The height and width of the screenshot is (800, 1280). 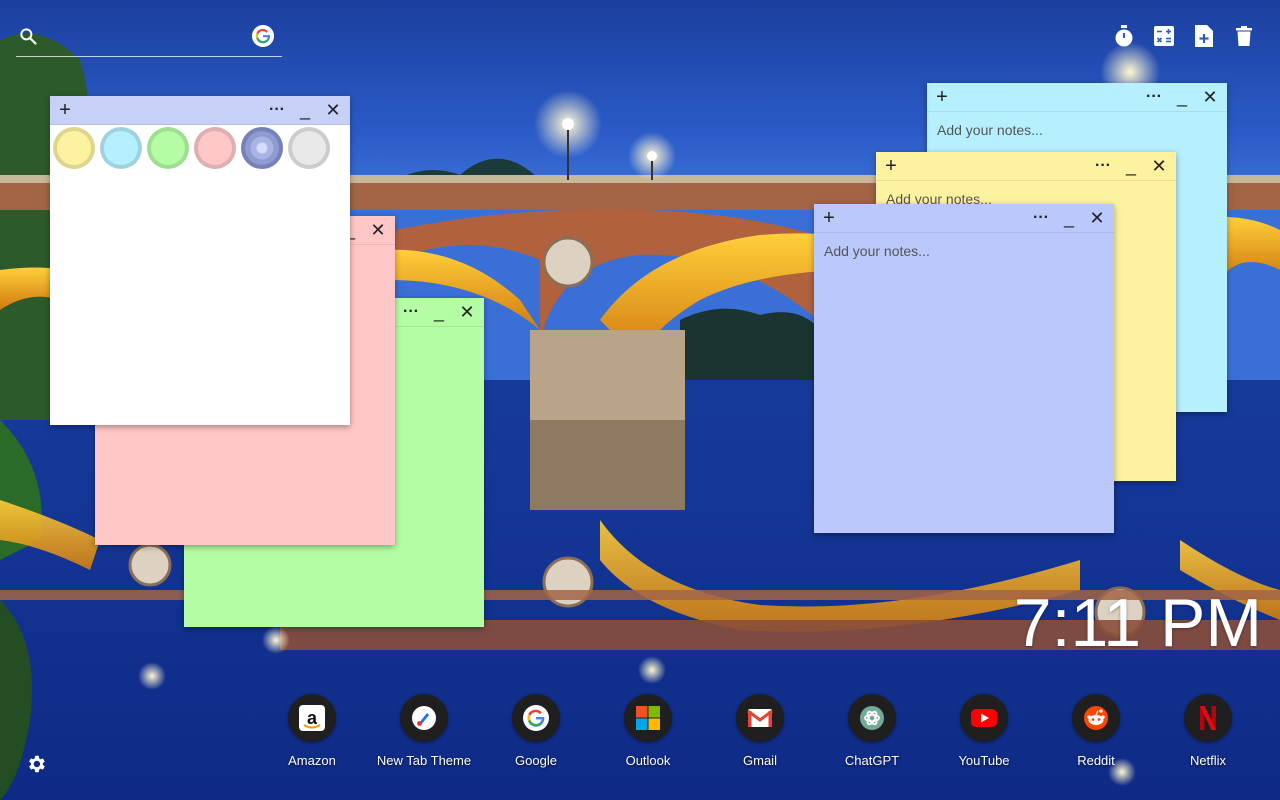 I want to click on shortcut-youtube: YouTube, so click(x=984, y=731).